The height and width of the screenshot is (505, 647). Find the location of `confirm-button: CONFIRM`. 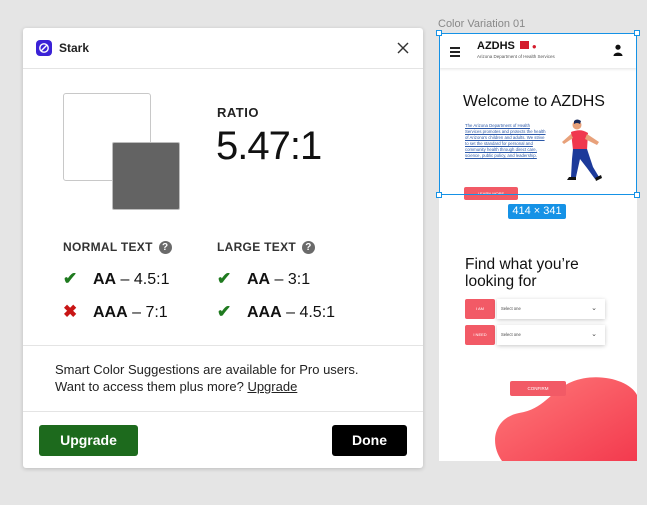

confirm-button: CONFIRM is located at coordinates (538, 388).